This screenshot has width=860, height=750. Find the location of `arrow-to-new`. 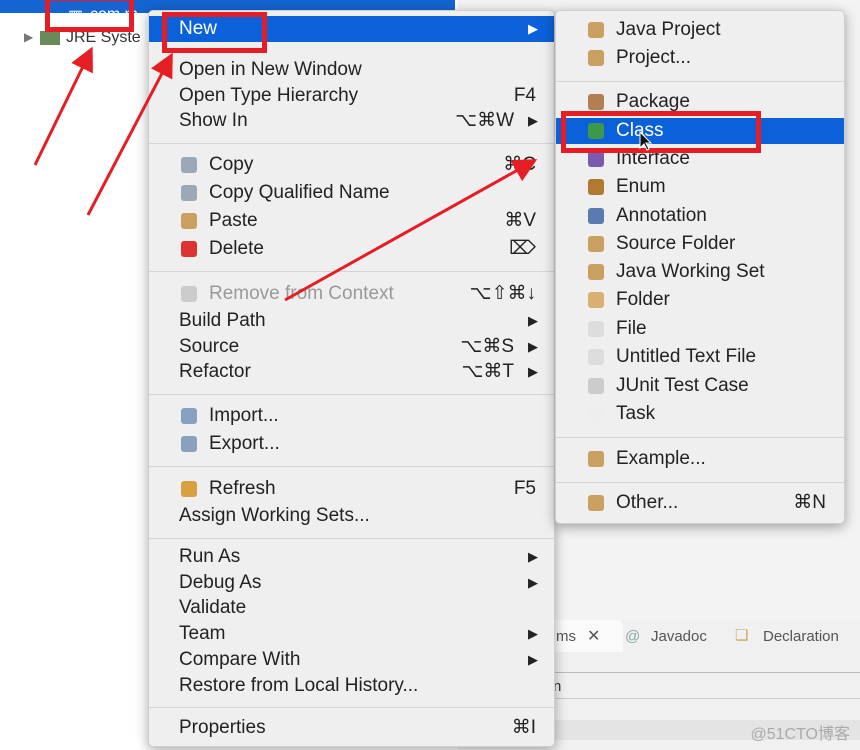

arrow-to-new is located at coordinates (129, 134).